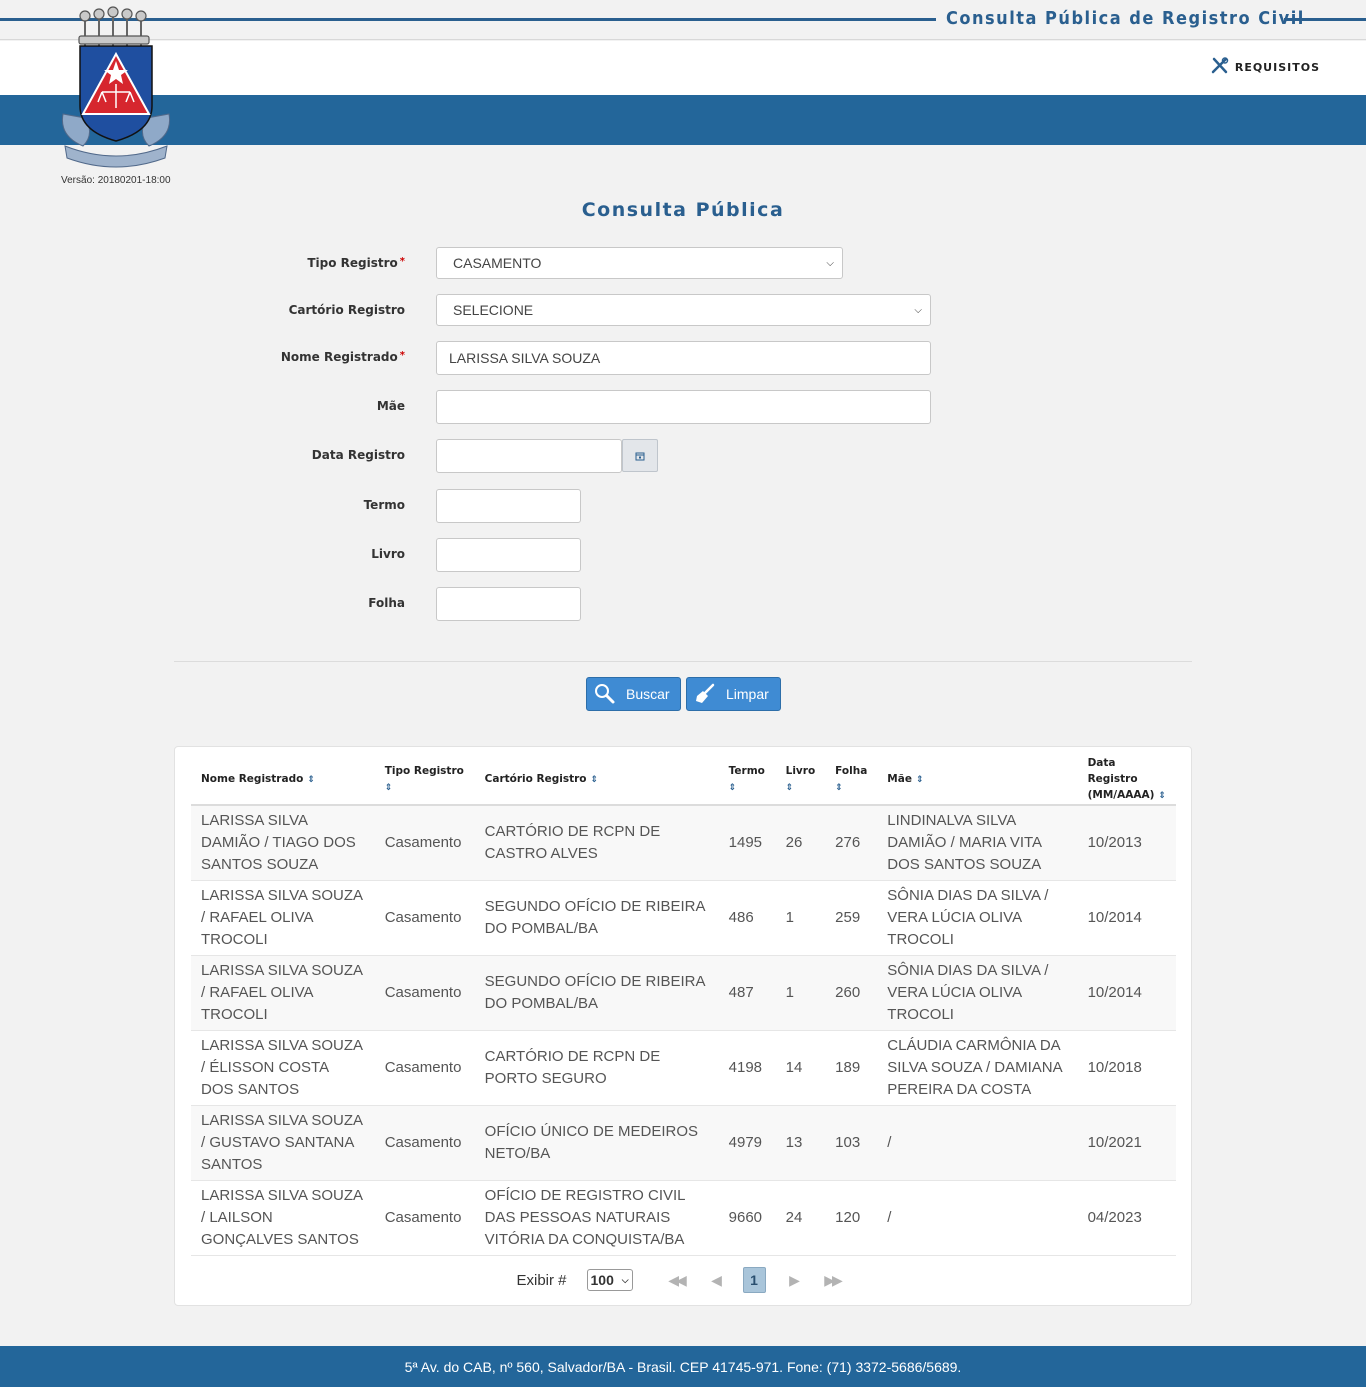 The height and width of the screenshot is (1387, 1366). What do you see at coordinates (747, 1143) in the screenshot?
I see `cell-termo: 4979` at bounding box center [747, 1143].